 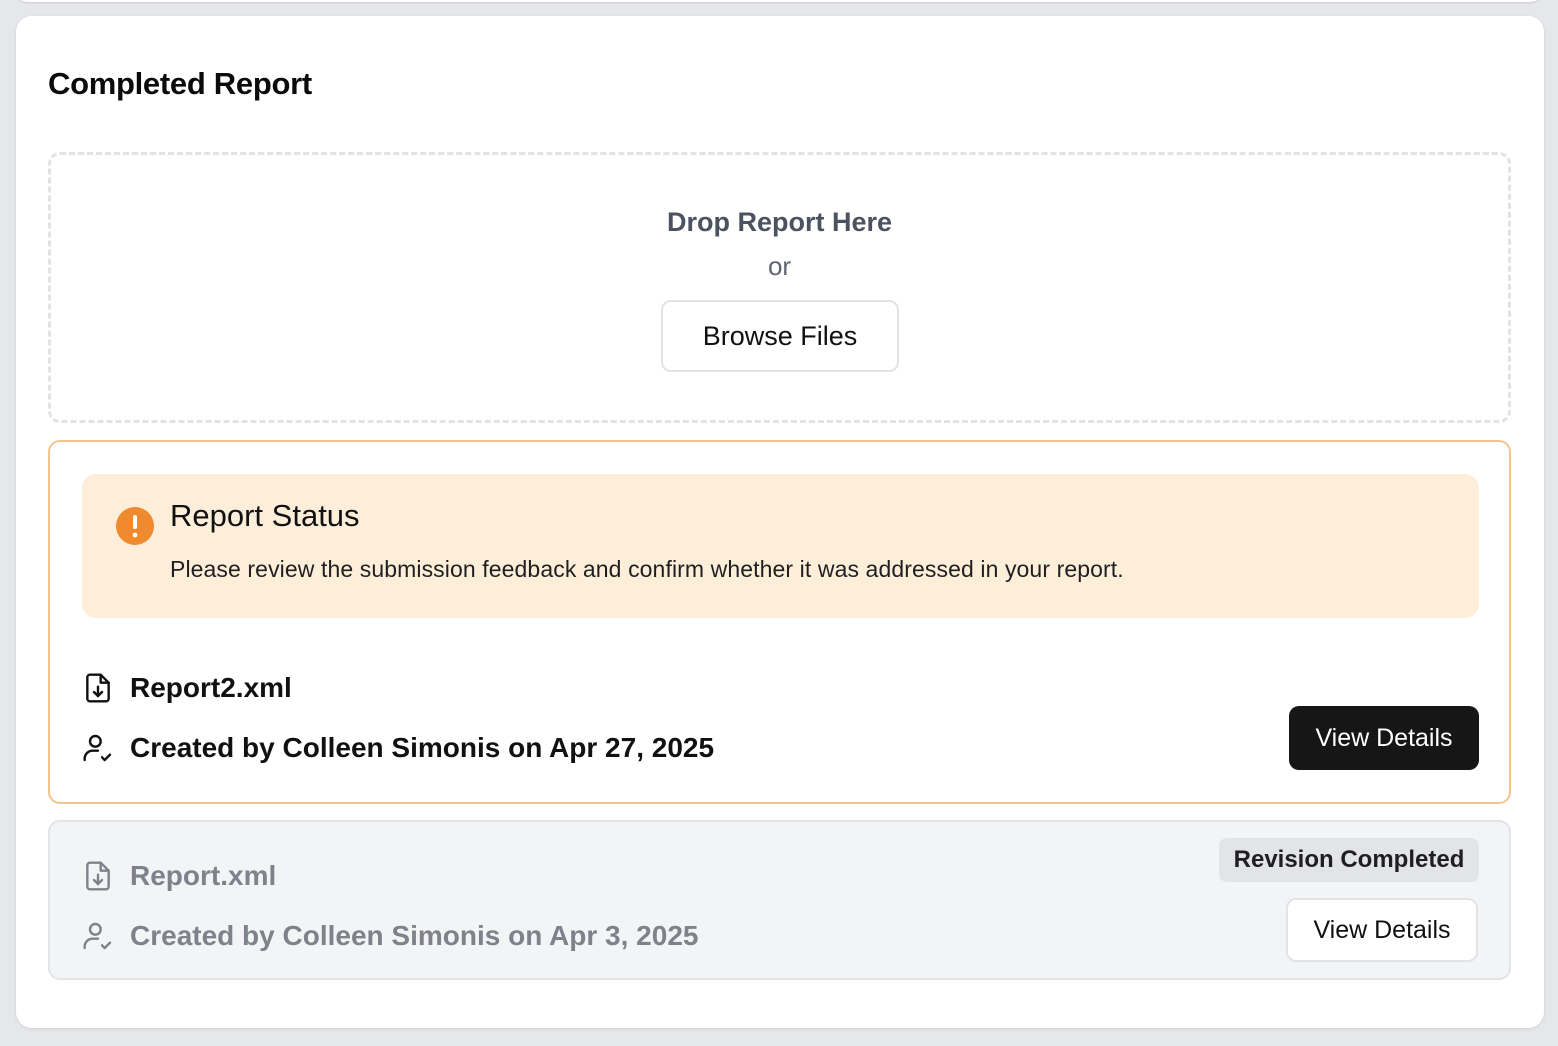 I want to click on report-file-row: Report.xml, so click(x=179, y=876).